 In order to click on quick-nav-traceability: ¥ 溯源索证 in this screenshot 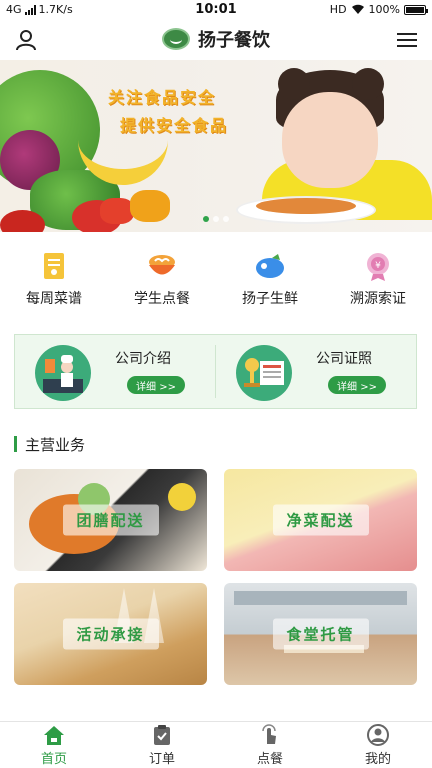, I will do `click(378, 284)`.